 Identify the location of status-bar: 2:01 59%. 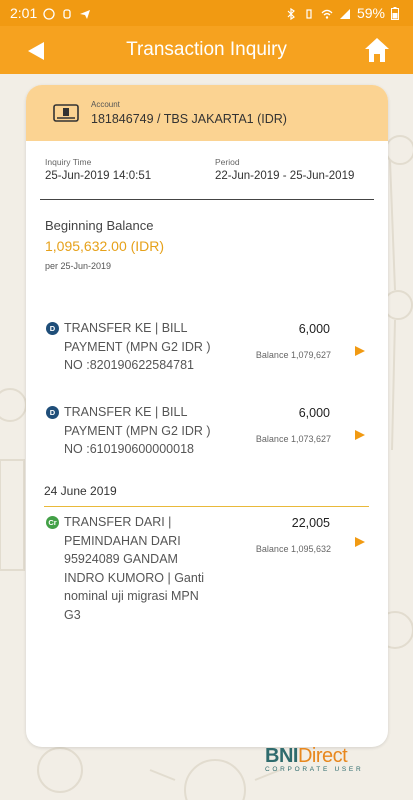
(206, 13).